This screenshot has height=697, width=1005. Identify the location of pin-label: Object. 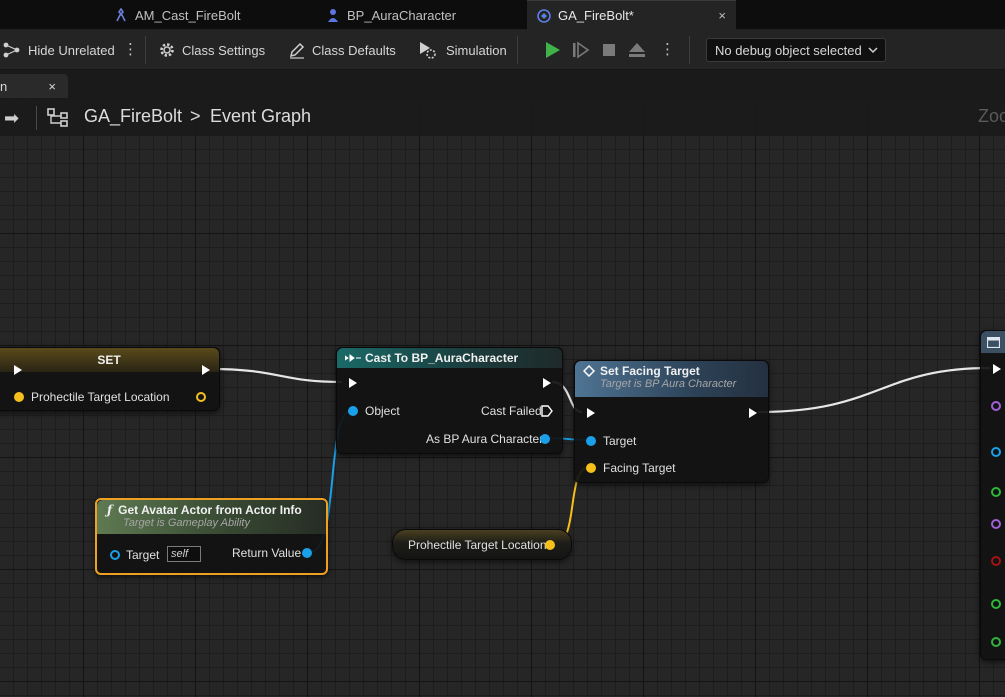
(382, 411).